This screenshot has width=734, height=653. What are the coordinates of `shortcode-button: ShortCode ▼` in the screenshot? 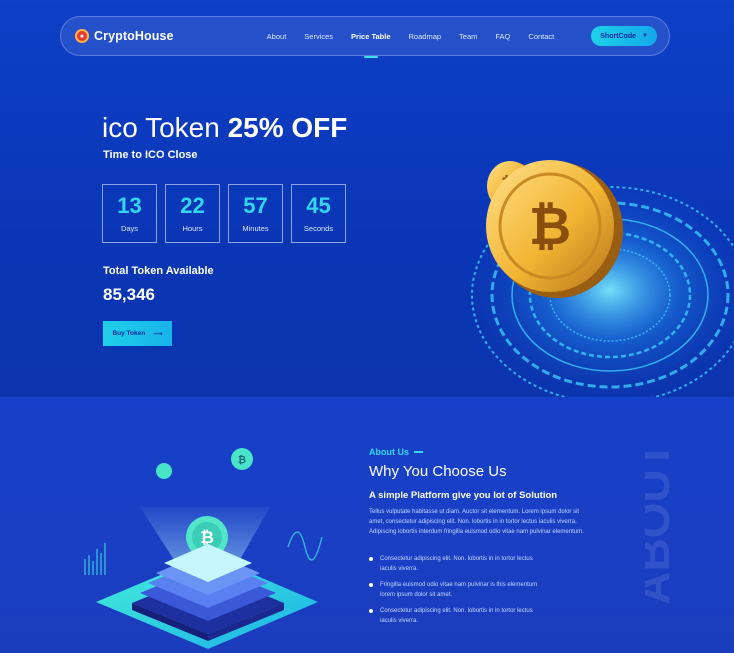 It's located at (624, 36).